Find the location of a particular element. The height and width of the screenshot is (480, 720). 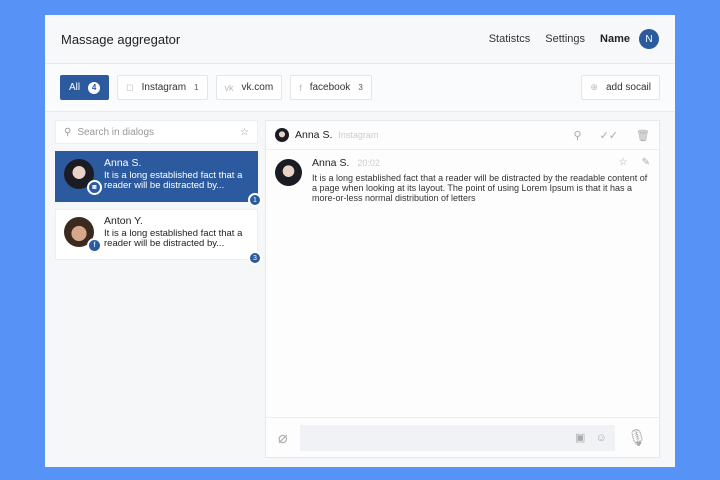

unread-badge: 3 is located at coordinates (255, 258).